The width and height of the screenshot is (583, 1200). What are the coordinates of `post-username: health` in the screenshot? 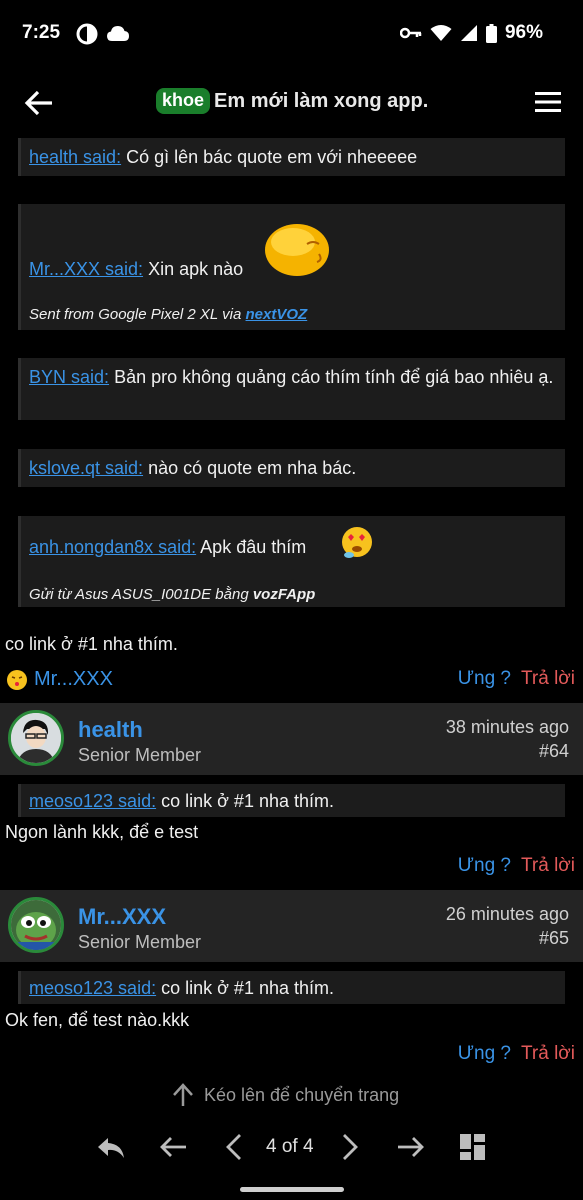 It's located at (110, 730).